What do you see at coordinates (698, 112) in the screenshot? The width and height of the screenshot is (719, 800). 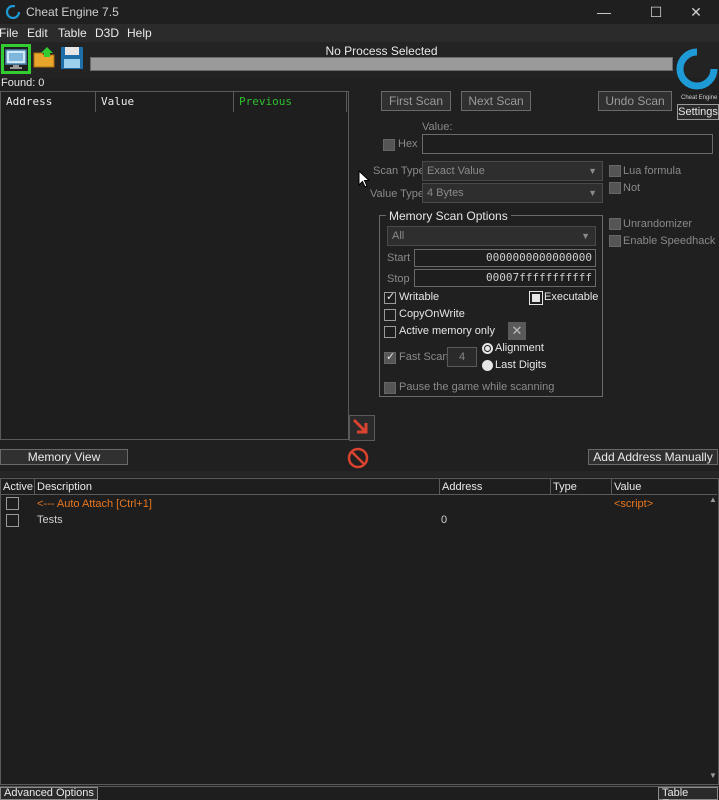 I see `settings-button: Settings` at bounding box center [698, 112].